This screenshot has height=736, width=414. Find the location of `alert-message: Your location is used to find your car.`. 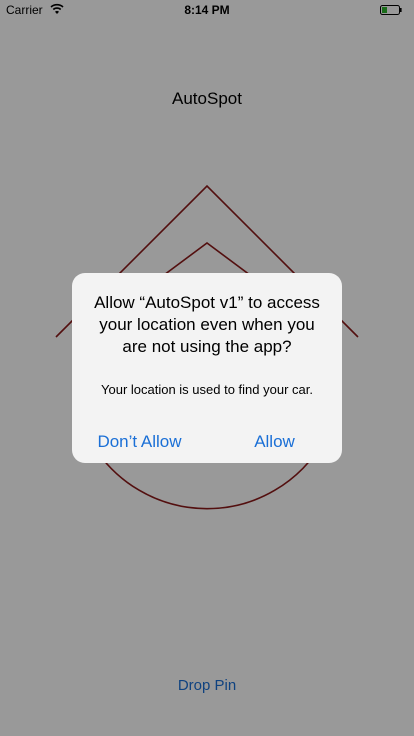

alert-message: Your location is used to find your car. is located at coordinates (207, 389).